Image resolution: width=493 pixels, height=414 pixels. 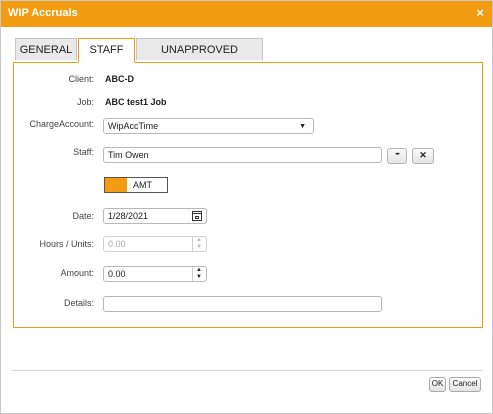 I want to click on hours-units-input: 0.00 ▲ ▼, so click(x=155, y=244).